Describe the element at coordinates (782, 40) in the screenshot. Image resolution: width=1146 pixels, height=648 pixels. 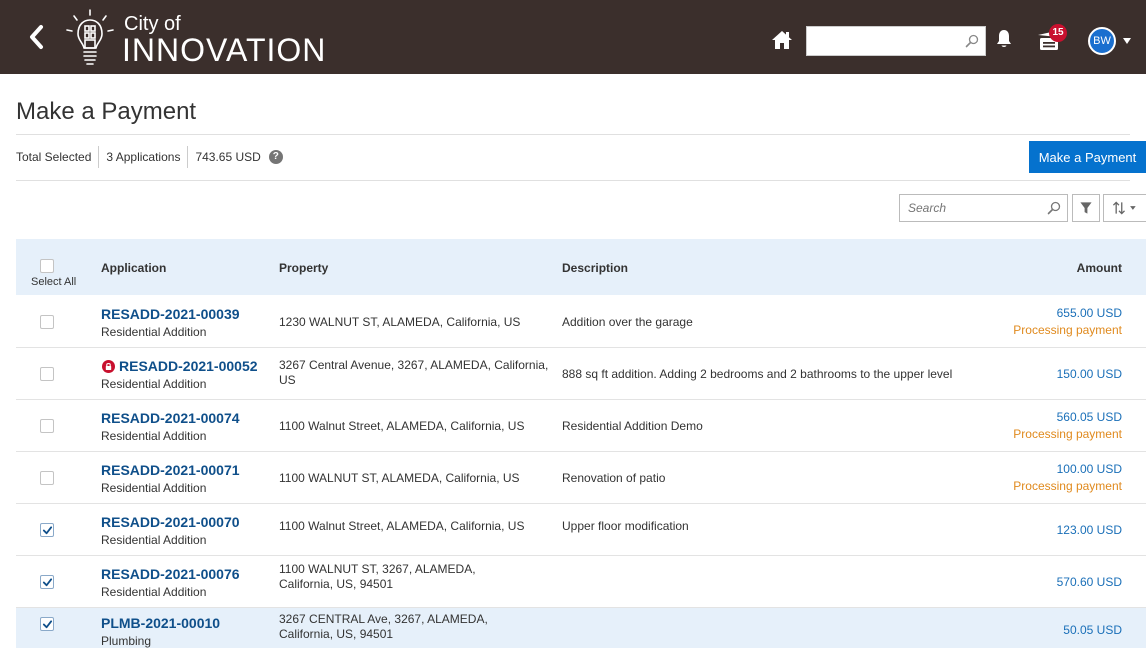
I see `home-icon` at that location.